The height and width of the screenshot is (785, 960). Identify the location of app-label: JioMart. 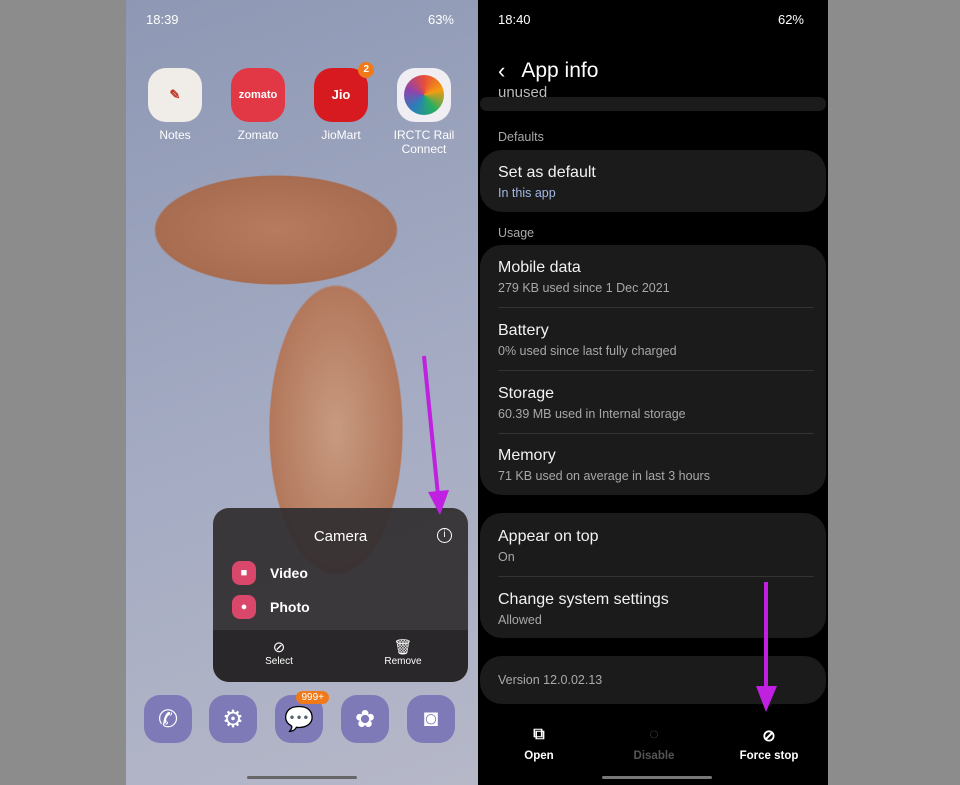
(341, 135).